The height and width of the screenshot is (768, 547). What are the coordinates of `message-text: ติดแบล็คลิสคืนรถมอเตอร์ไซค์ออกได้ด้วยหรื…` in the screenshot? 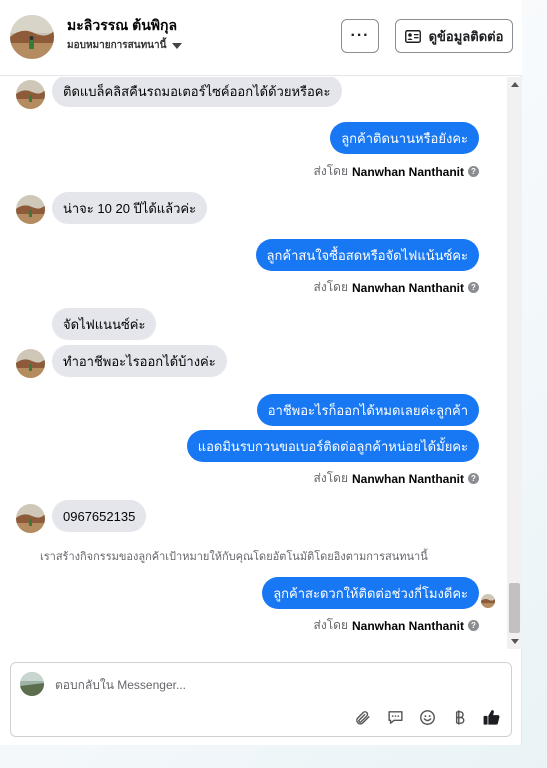 It's located at (197, 92).